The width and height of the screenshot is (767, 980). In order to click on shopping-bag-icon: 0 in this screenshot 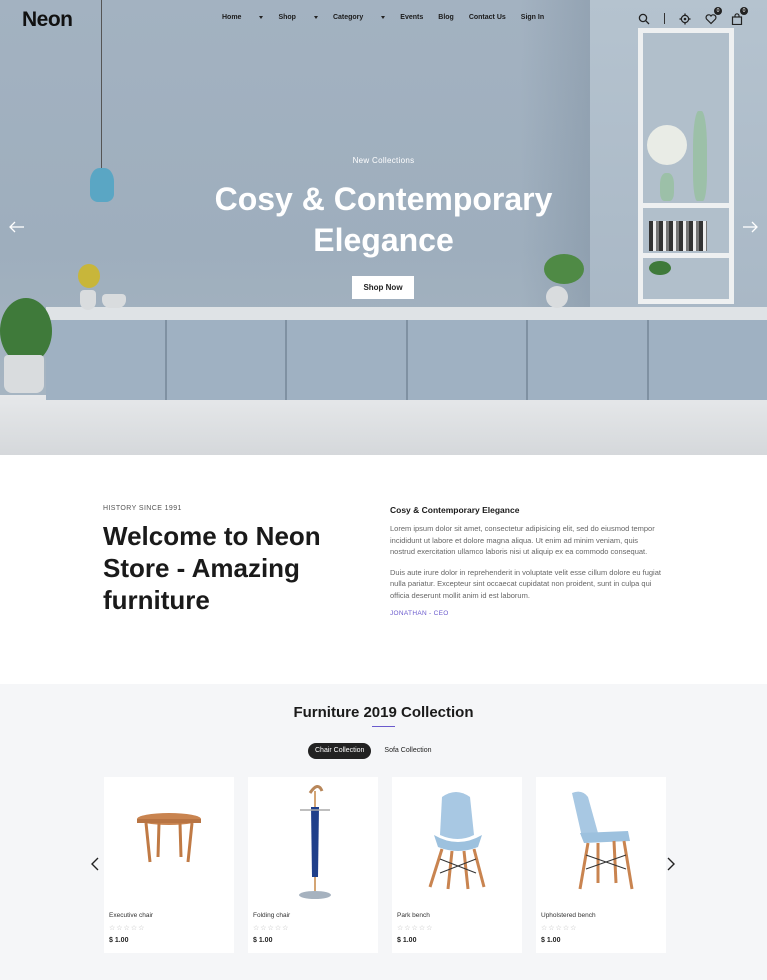, I will do `click(739, 16)`.